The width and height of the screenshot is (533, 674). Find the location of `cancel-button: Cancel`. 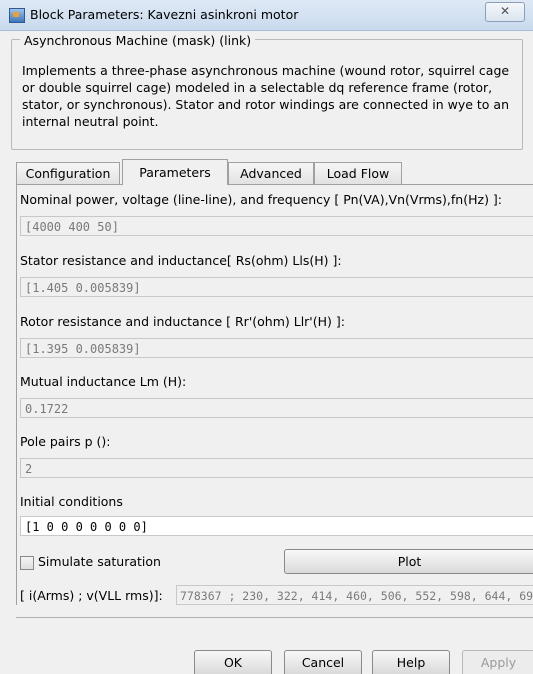

cancel-button: Cancel is located at coordinates (323, 662).